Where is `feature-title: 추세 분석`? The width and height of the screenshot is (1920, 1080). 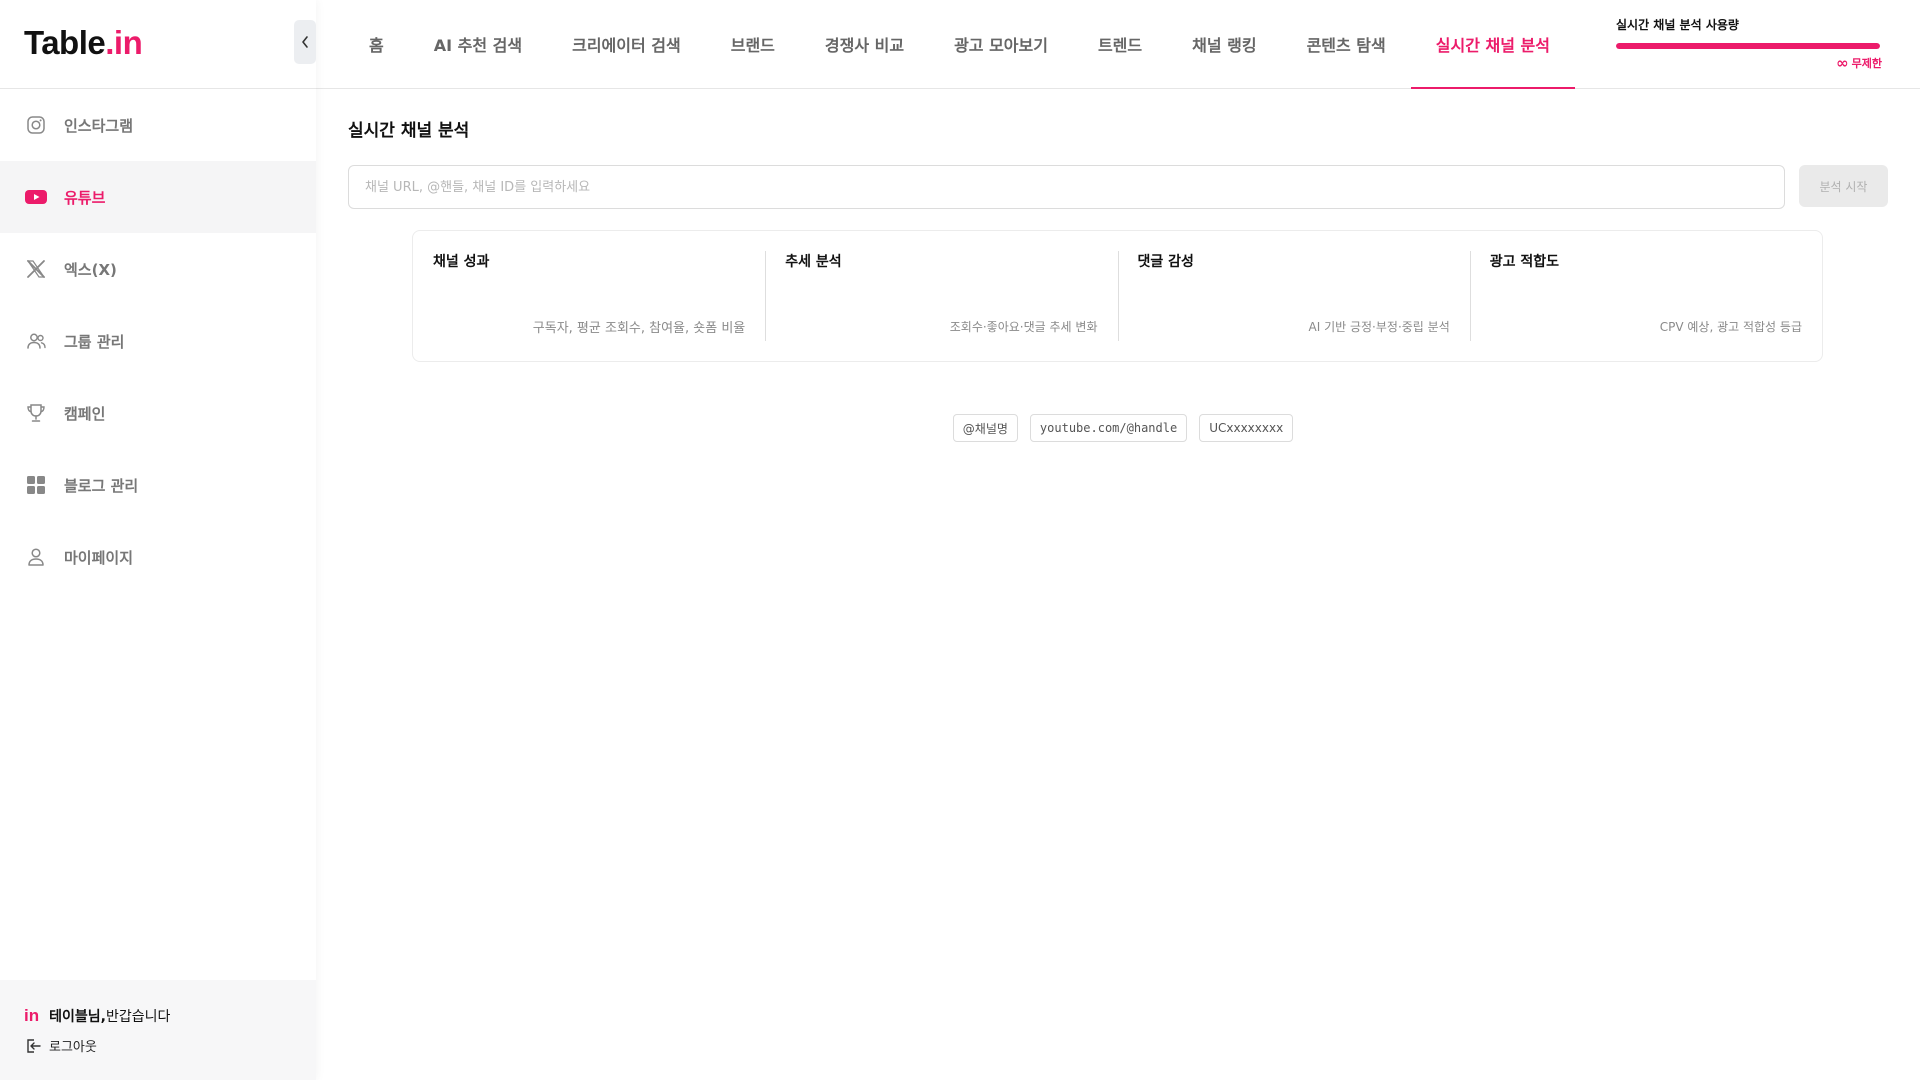
feature-title: 추세 분석 is located at coordinates (813, 262).